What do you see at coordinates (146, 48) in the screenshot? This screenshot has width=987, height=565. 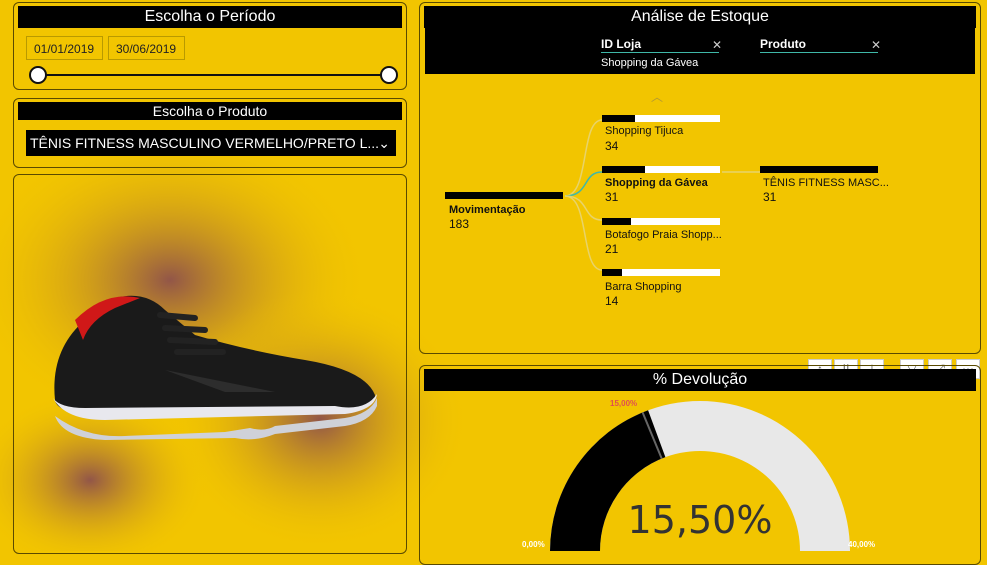 I see `end-date-field: 30/06/2019` at bounding box center [146, 48].